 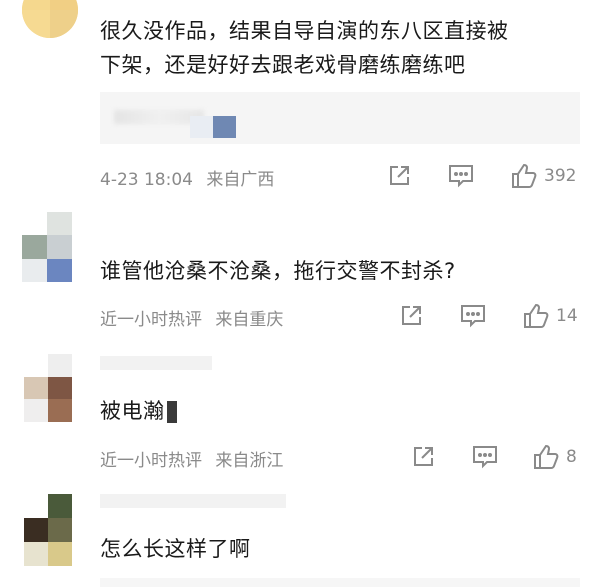 What do you see at coordinates (304, 31) in the screenshot?
I see `comment-text-line: 很久没作品，结果自导自演的东八区直接被` at bounding box center [304, 31].